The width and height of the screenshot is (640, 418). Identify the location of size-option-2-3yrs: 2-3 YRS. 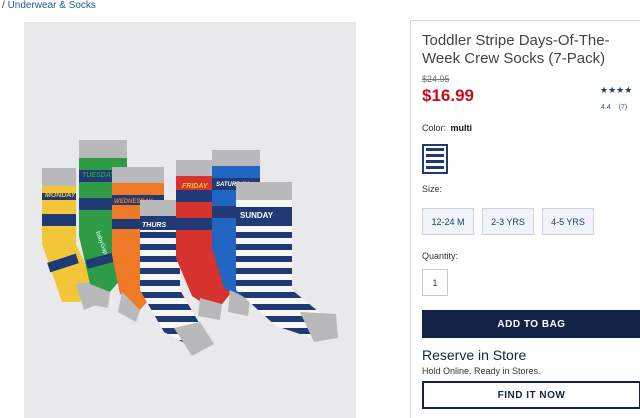
(508, 221).